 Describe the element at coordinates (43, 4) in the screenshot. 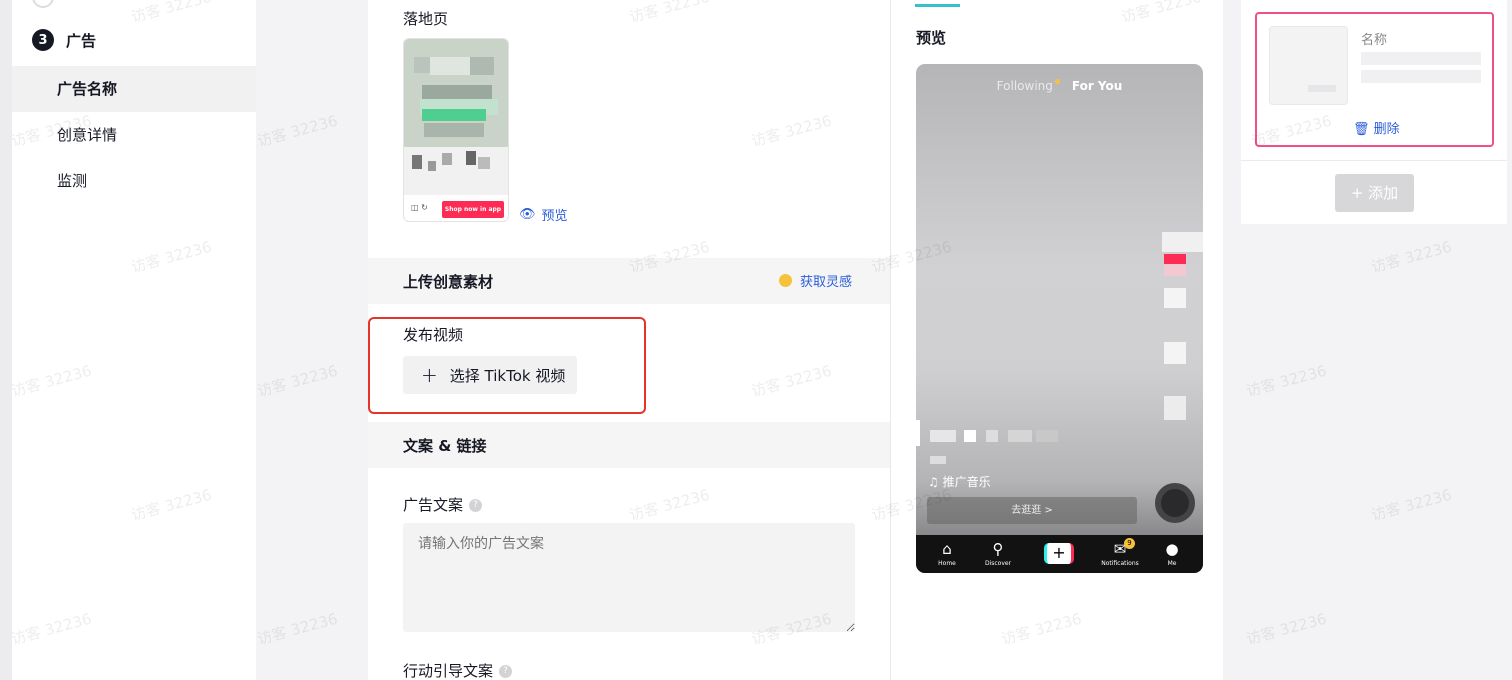

I see `previous-step-icon` at that location.